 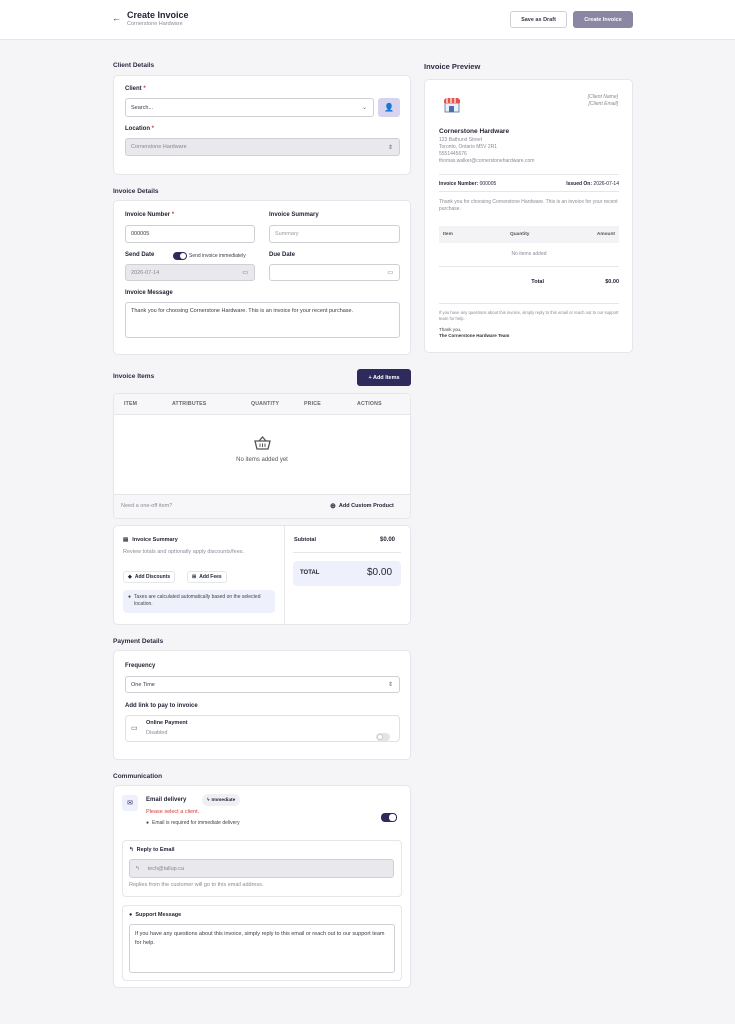 What do you see at coordinates (167, 723) in the screenshot?
I see `online-payment-title: Online Payment` at bounding box center [167, 723].